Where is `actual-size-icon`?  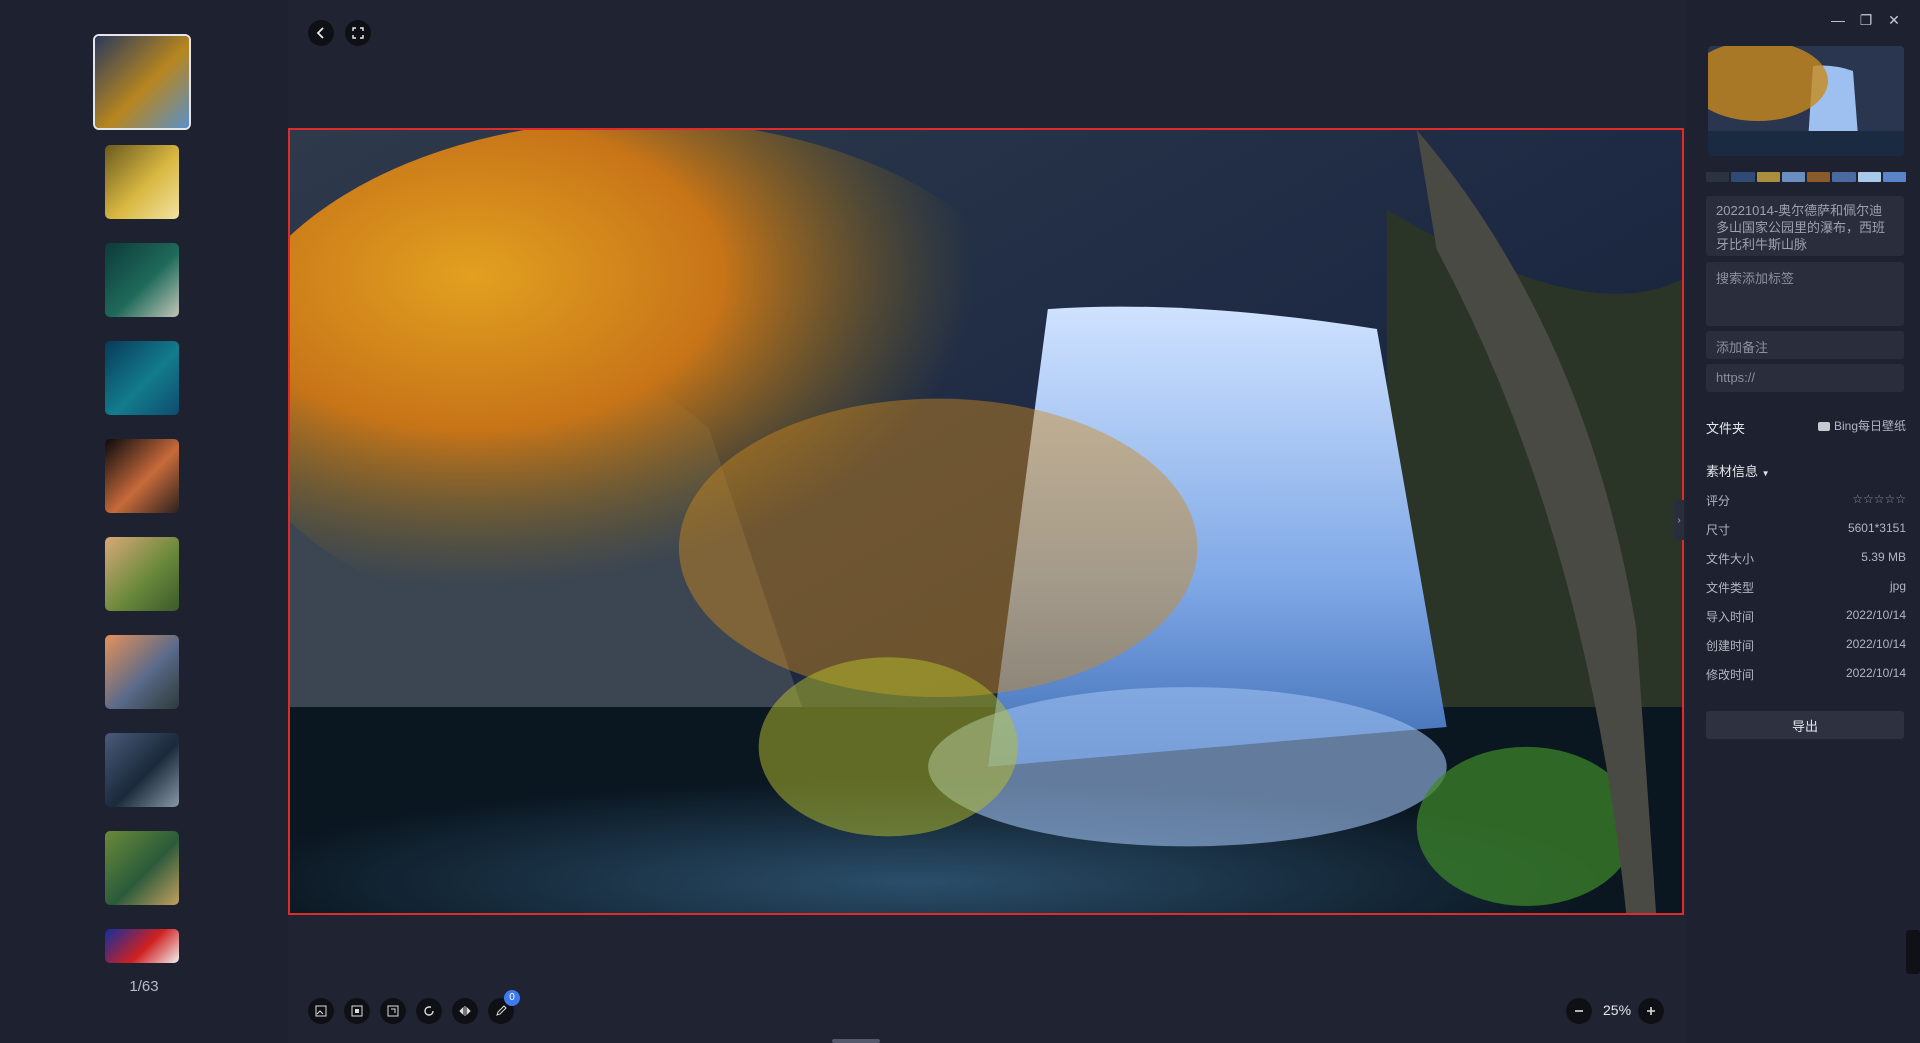 actual-size-icon is located at coordinates (393, 1011).